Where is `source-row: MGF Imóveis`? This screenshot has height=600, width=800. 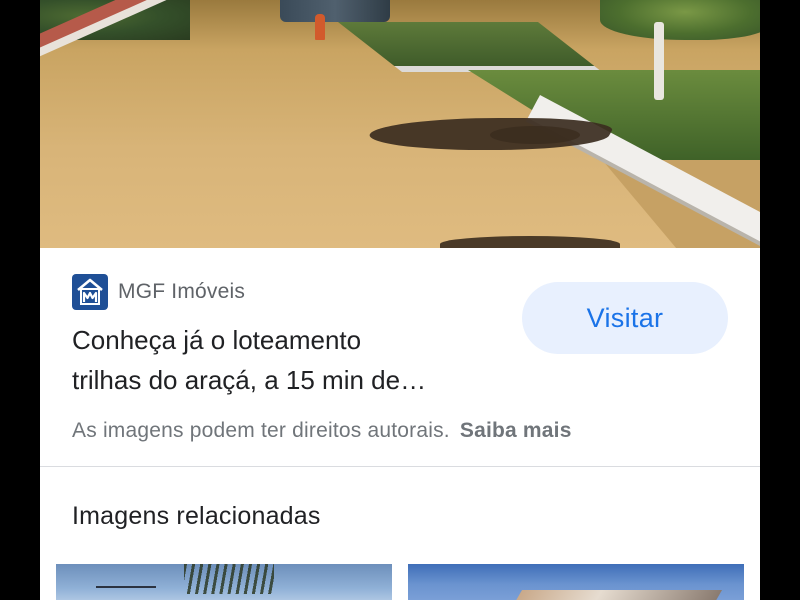
source-row: MGF Imóveis is located at coordinates (158, 292).